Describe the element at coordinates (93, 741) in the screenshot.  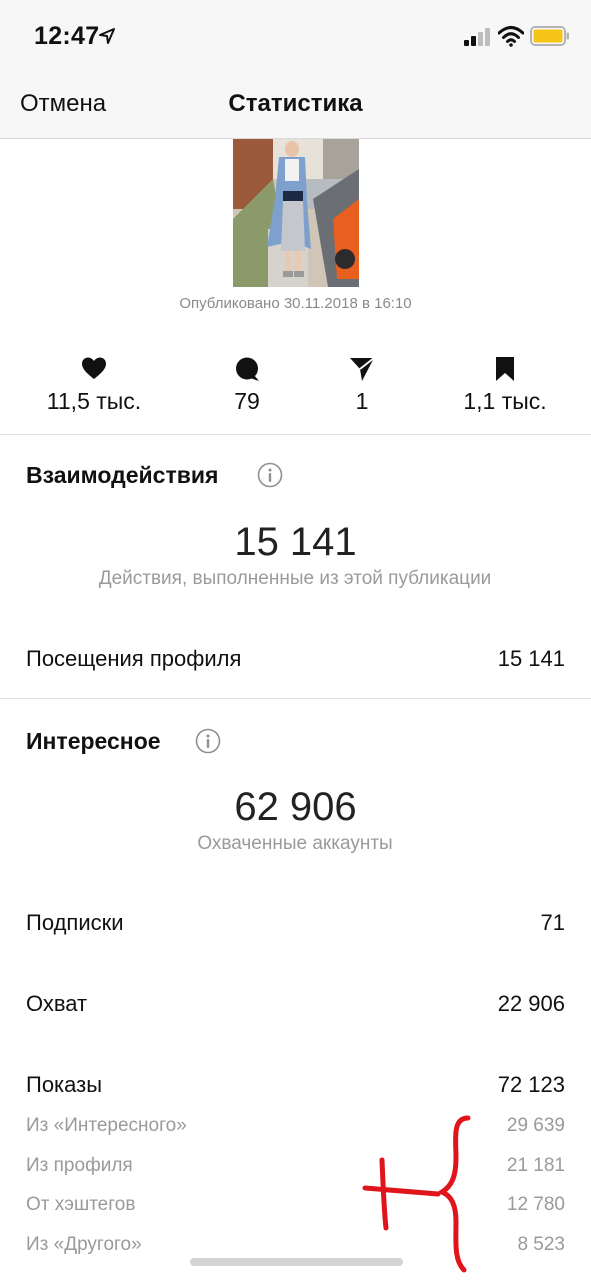
I see `discovery-title: Интересное` at that location.